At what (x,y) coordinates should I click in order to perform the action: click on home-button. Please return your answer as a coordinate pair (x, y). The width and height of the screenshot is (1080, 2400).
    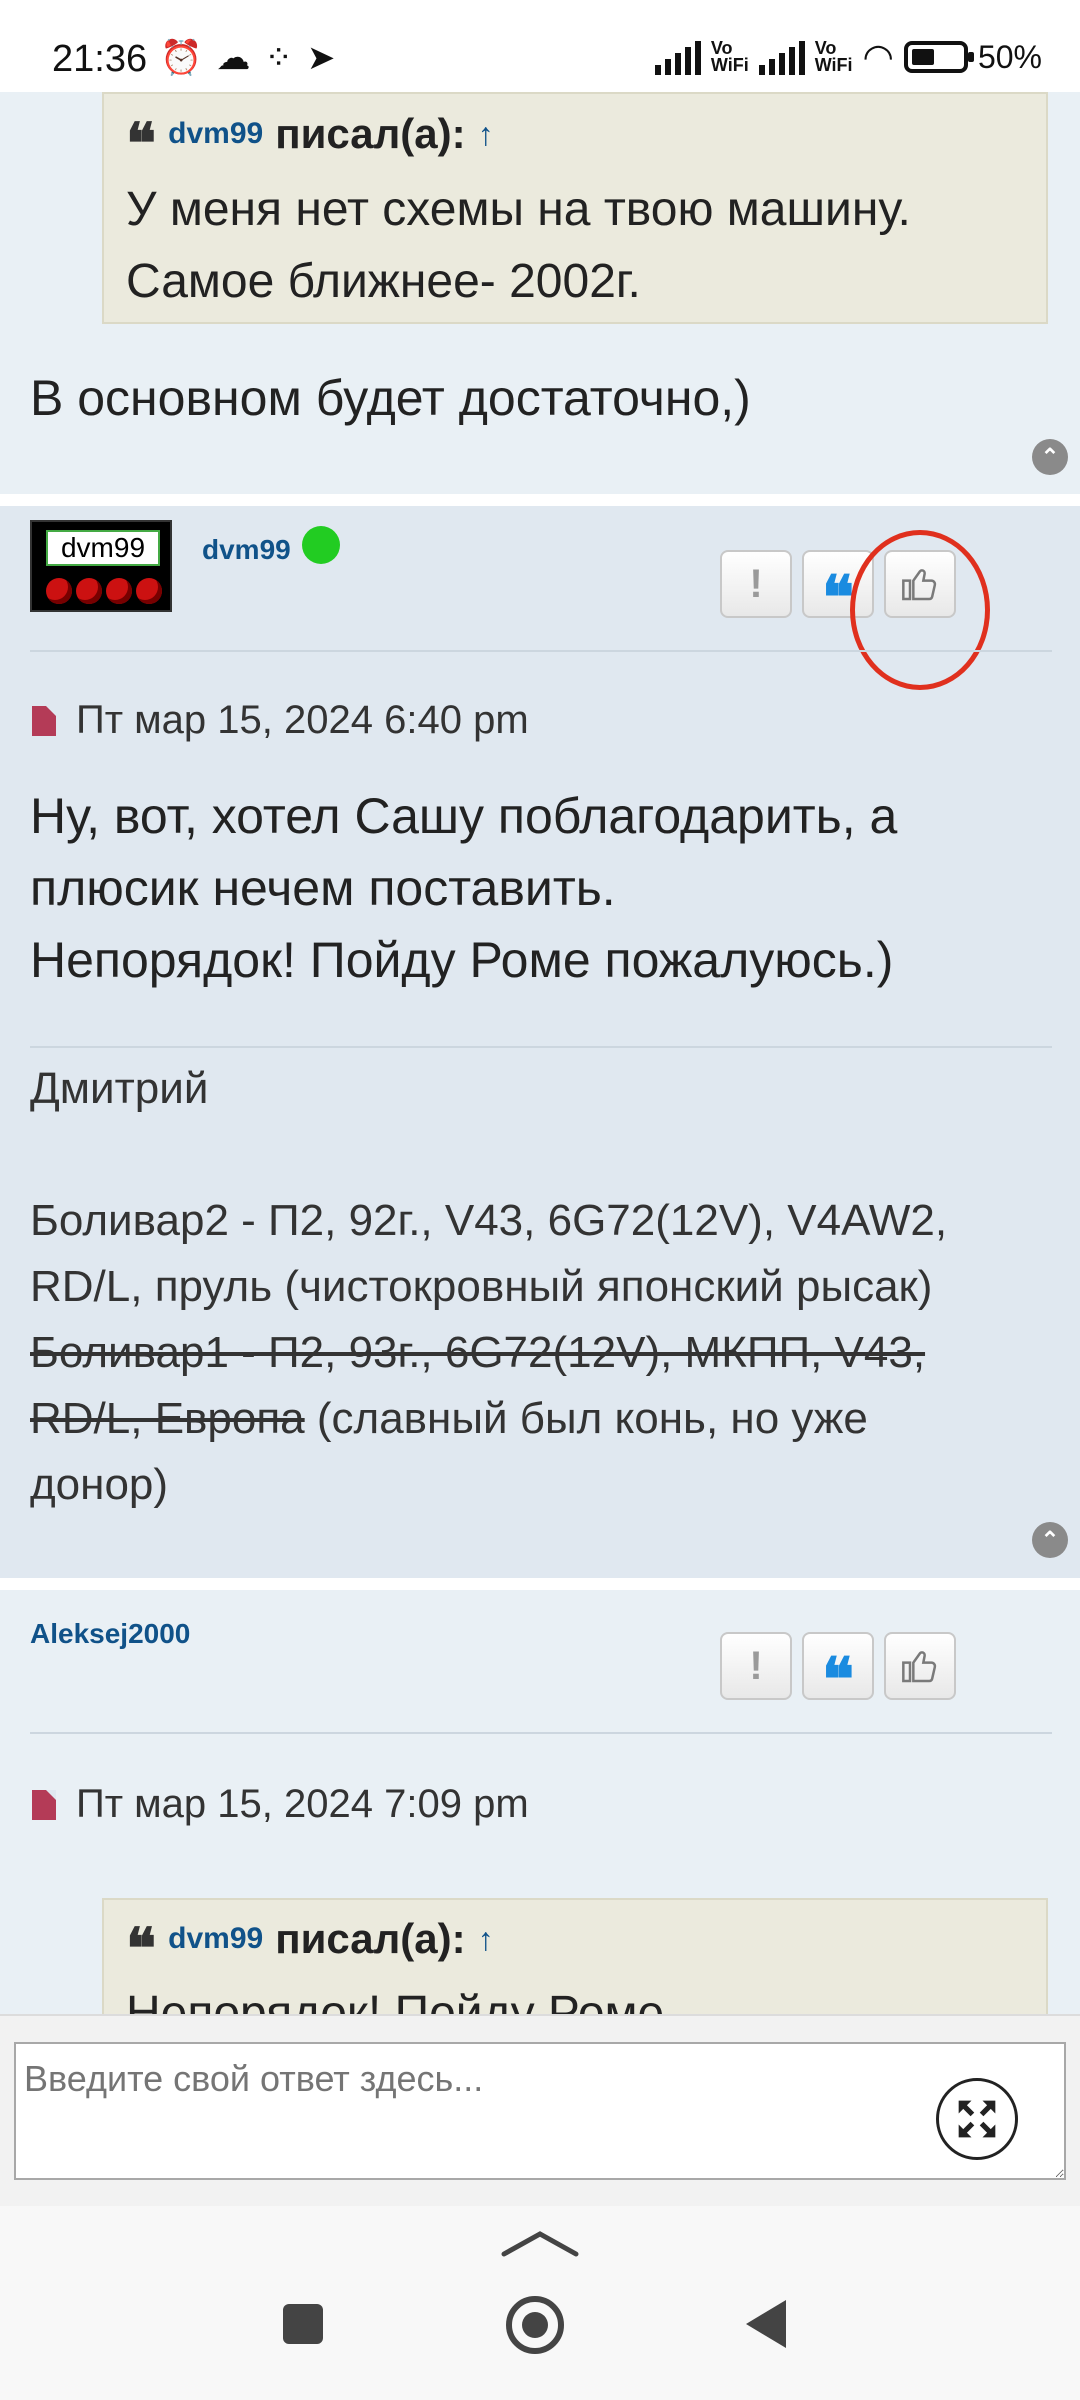
    Looking at the image, I should click on (535, 2325).